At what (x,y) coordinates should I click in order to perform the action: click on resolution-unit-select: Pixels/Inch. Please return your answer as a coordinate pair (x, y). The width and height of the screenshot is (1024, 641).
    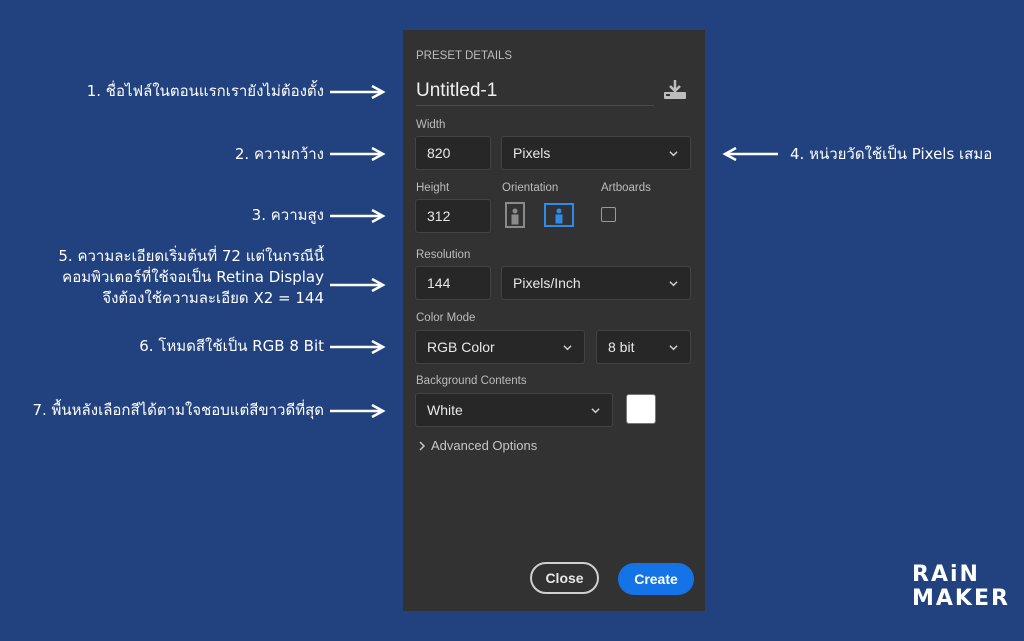
    Looking at the image, I should click on (596, 283).